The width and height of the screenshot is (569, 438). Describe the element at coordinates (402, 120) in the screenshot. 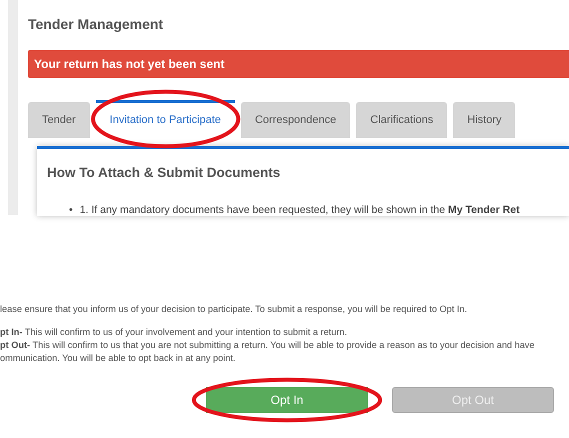

I see `tab: Clarifications` at that location.